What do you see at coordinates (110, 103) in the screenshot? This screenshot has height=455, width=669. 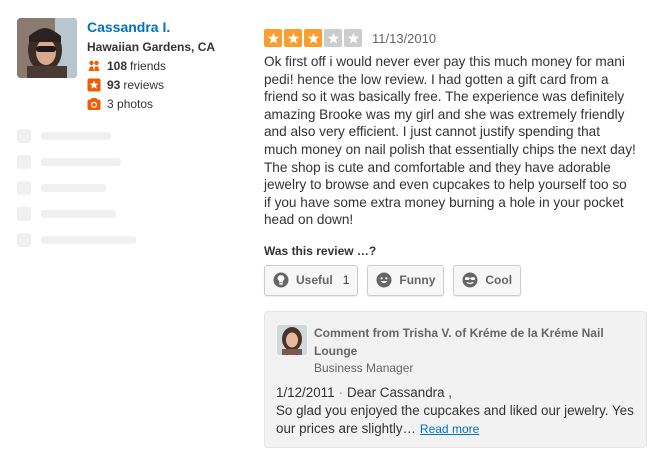 I see `photos-count: 3` at bounding box center [110, 103].